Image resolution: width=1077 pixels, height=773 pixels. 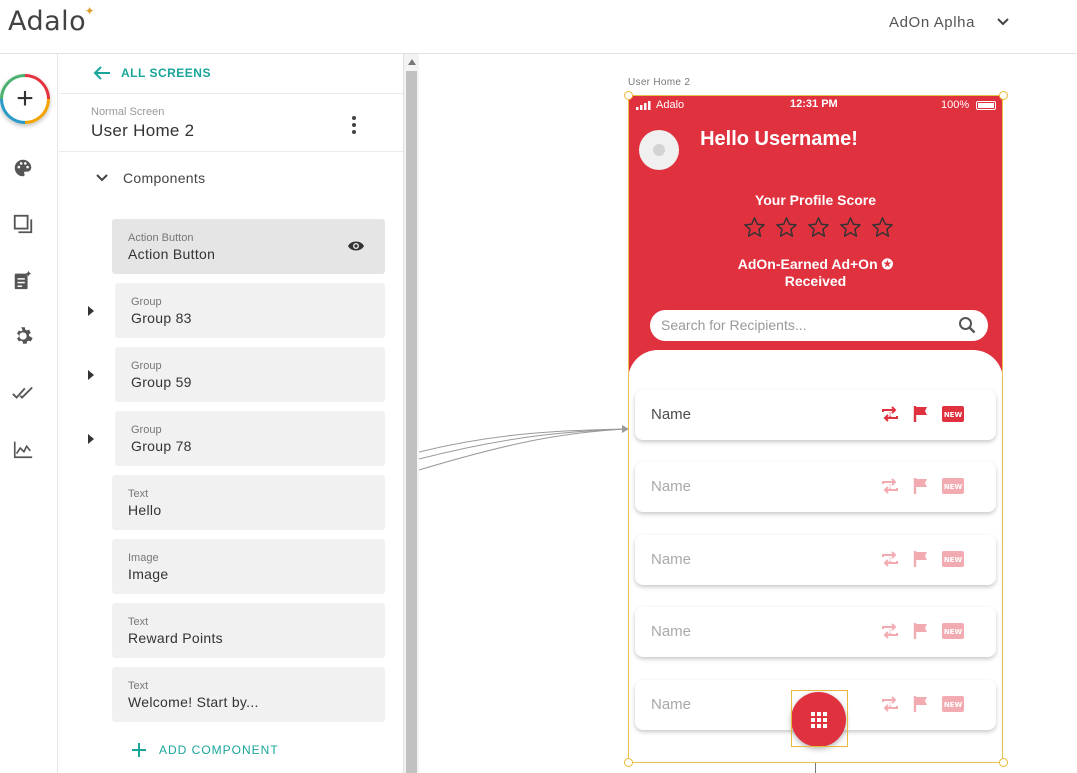 I want to click on component-name: Reward Points, so click(x=175, y=638).